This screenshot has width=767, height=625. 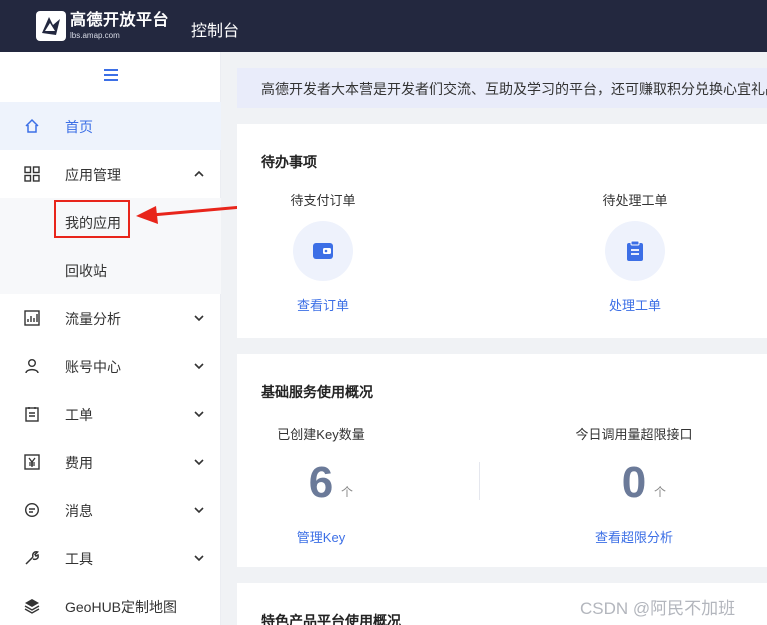 What do you see at coordinates (634, 482) in the screenshot?
I see `stat-value: 0` at bounding box center [634, 482].